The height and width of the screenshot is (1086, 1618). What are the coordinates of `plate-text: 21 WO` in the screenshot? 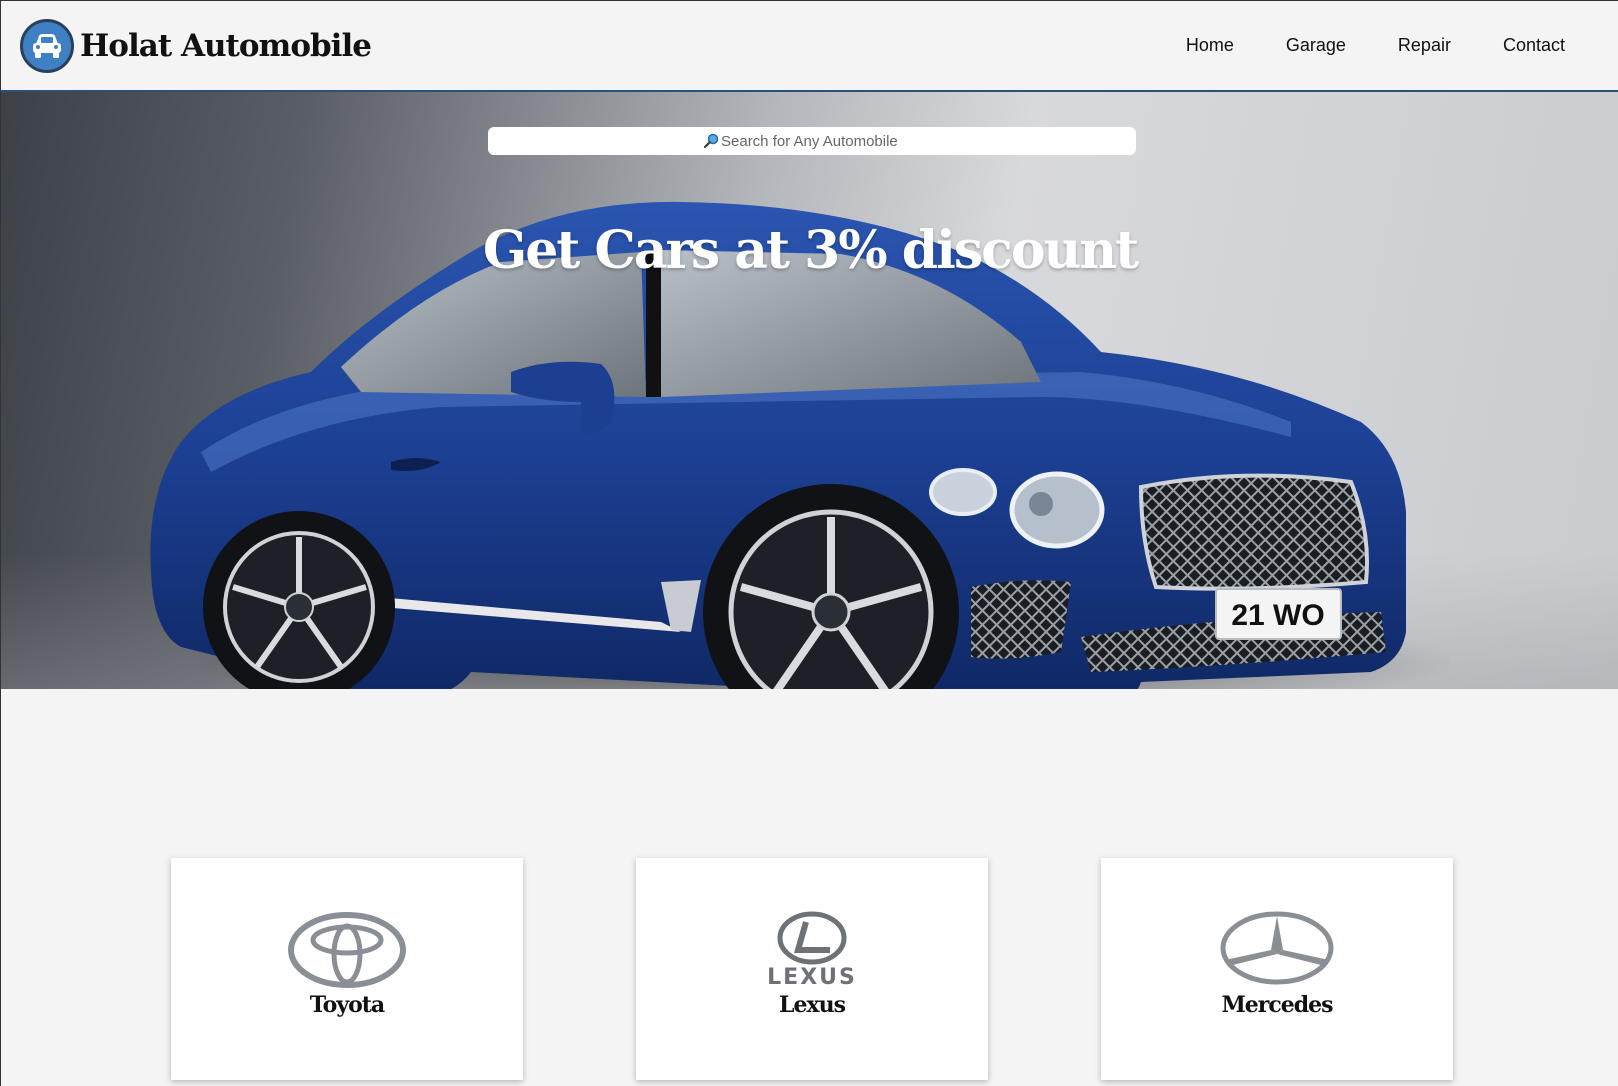 It's located at (1277, 615).